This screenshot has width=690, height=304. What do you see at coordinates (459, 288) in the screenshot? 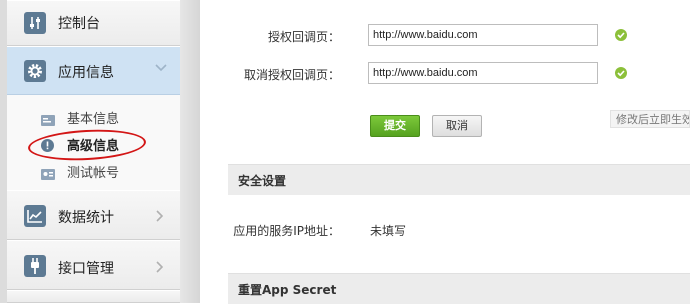
I see `reset-secret-section-header: 重置App Secret` at bounding box center [459, 288].